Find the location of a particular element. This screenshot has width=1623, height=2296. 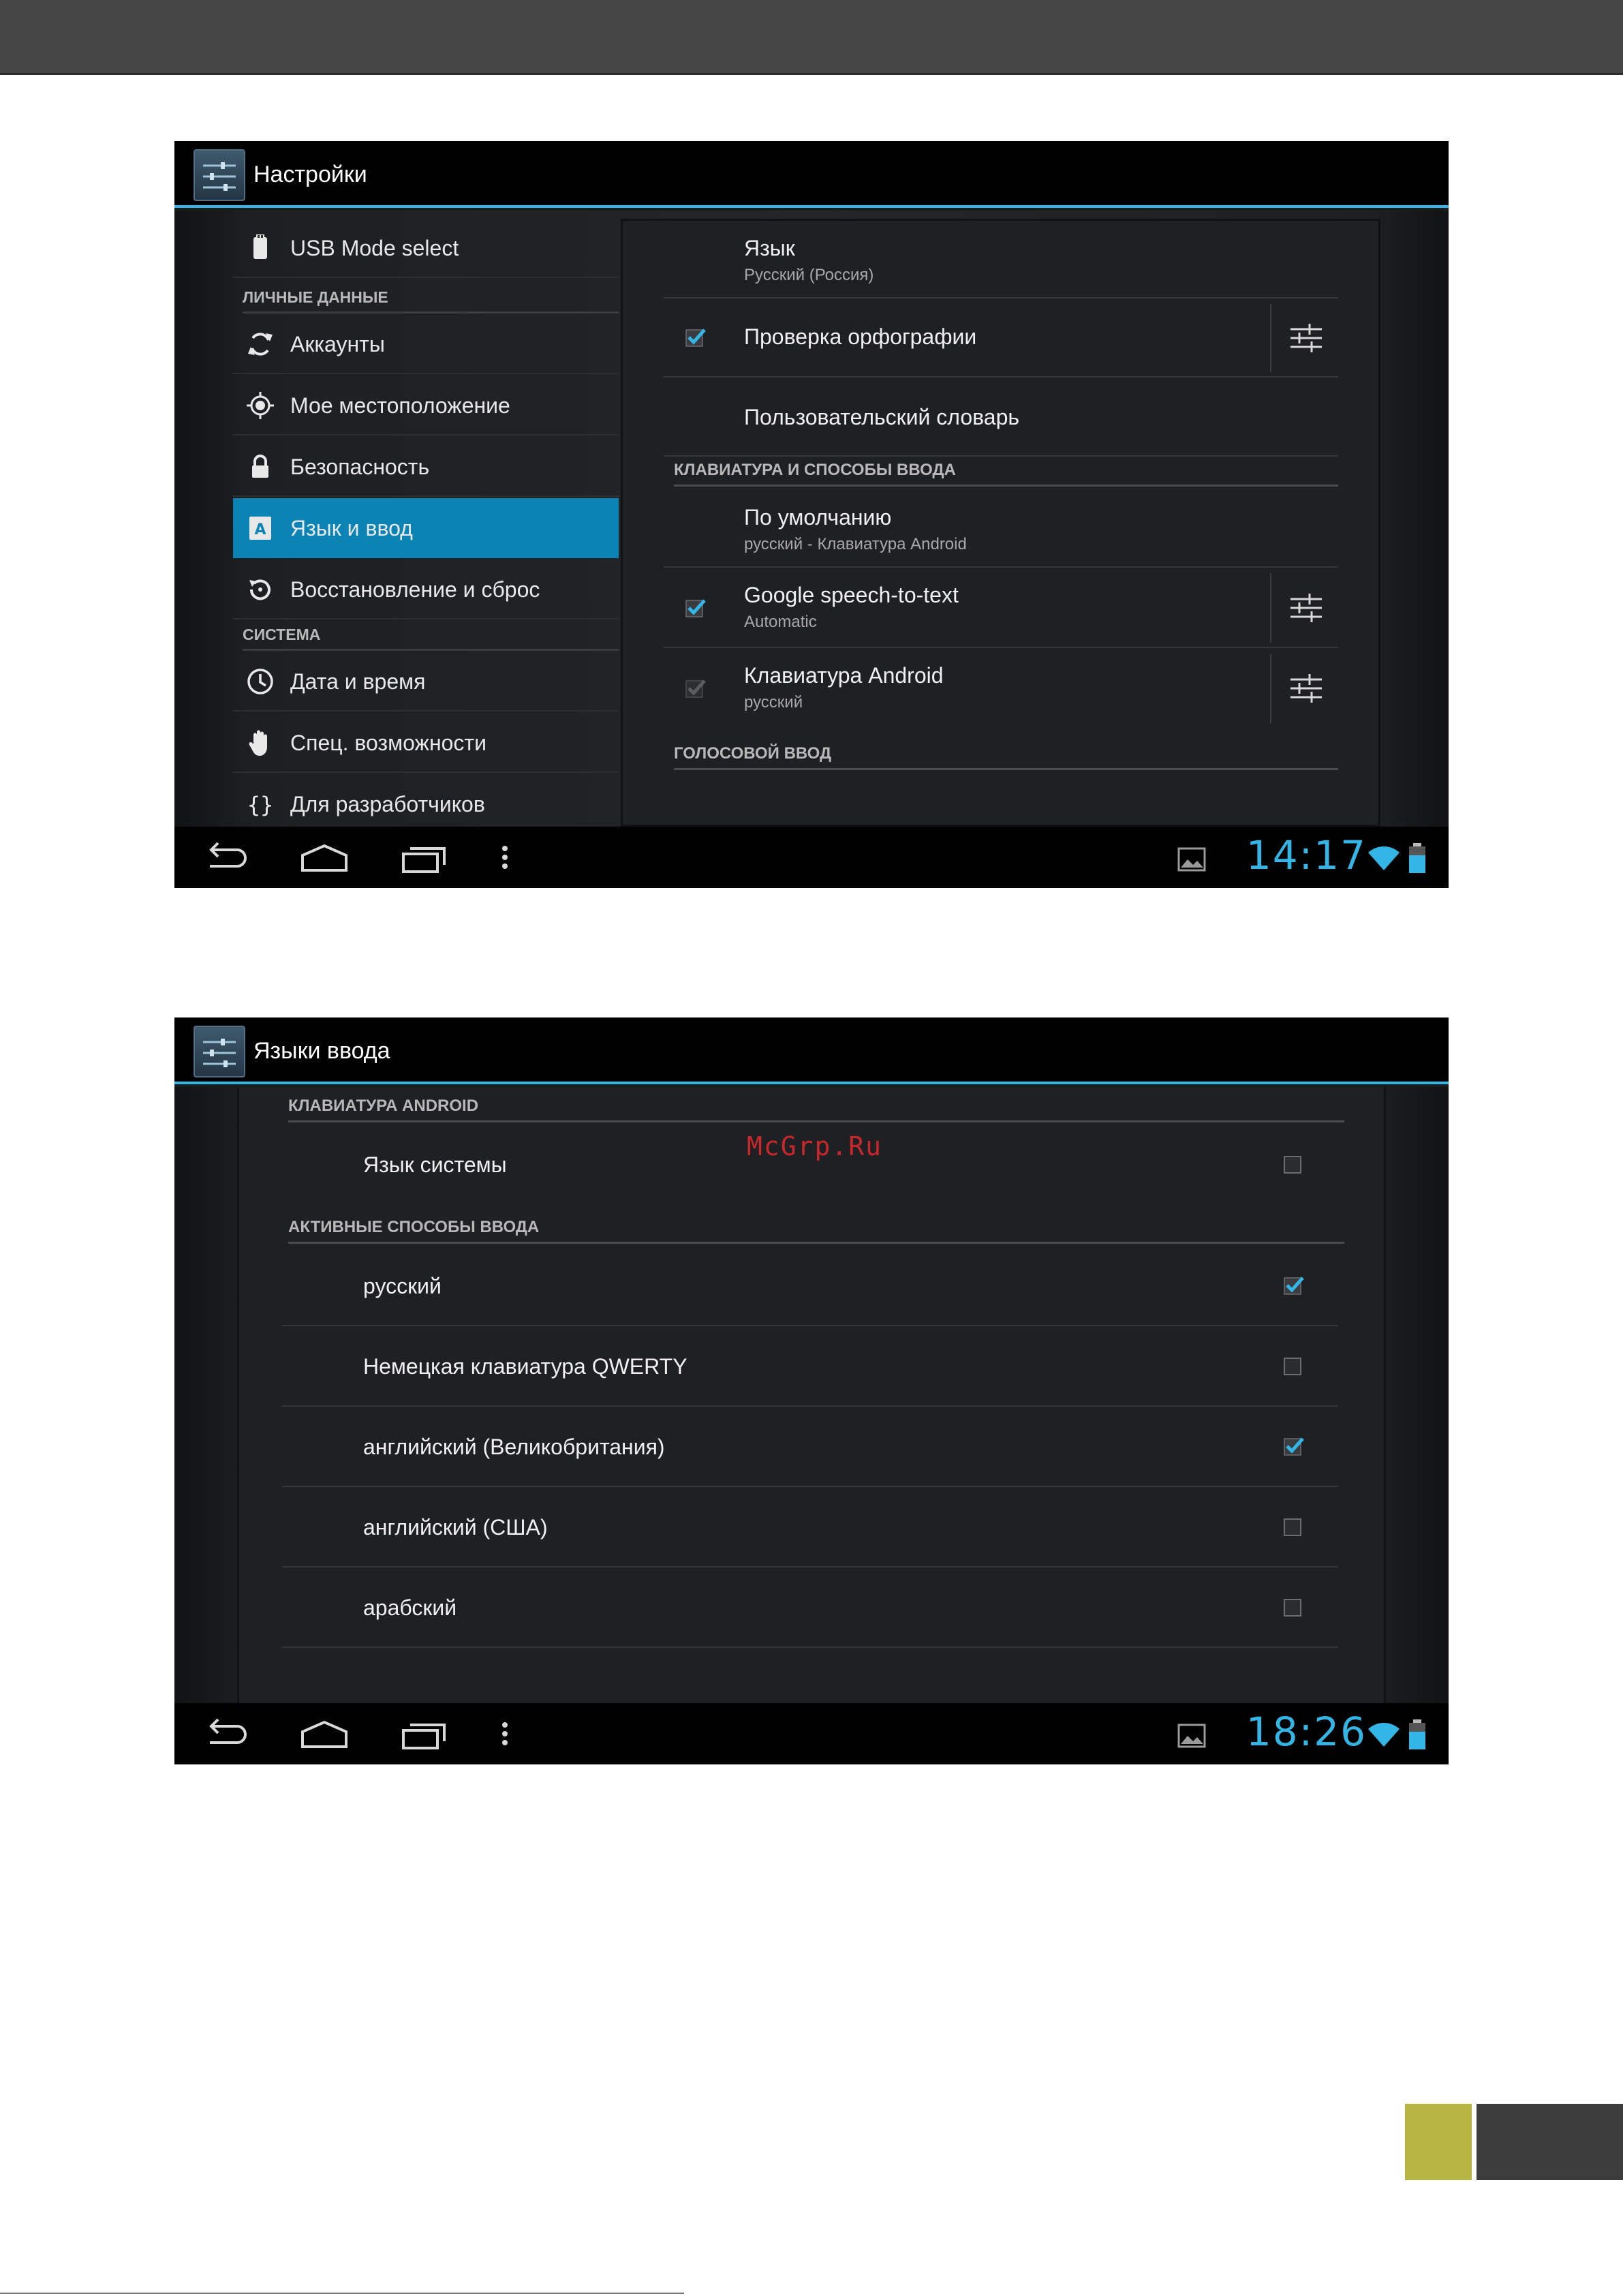

sidebar-item-backup-reset: Восстановление и сброс is located at coordinates (426, 589).